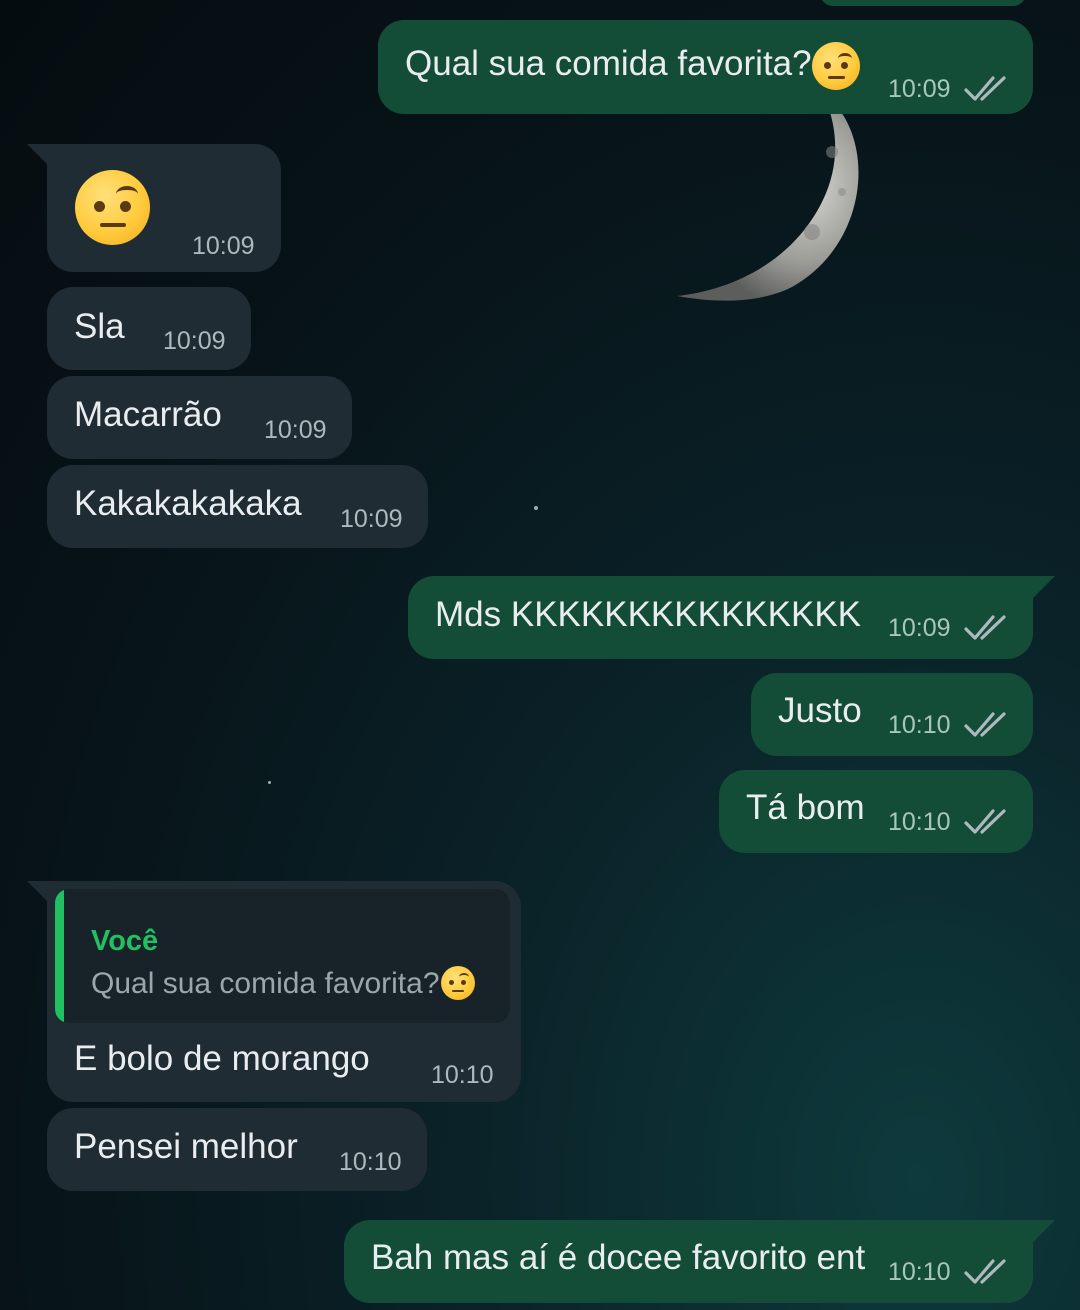  I want to click on message-bubble-incoming: Pensei melhor 10:10, so click(237, 1149).